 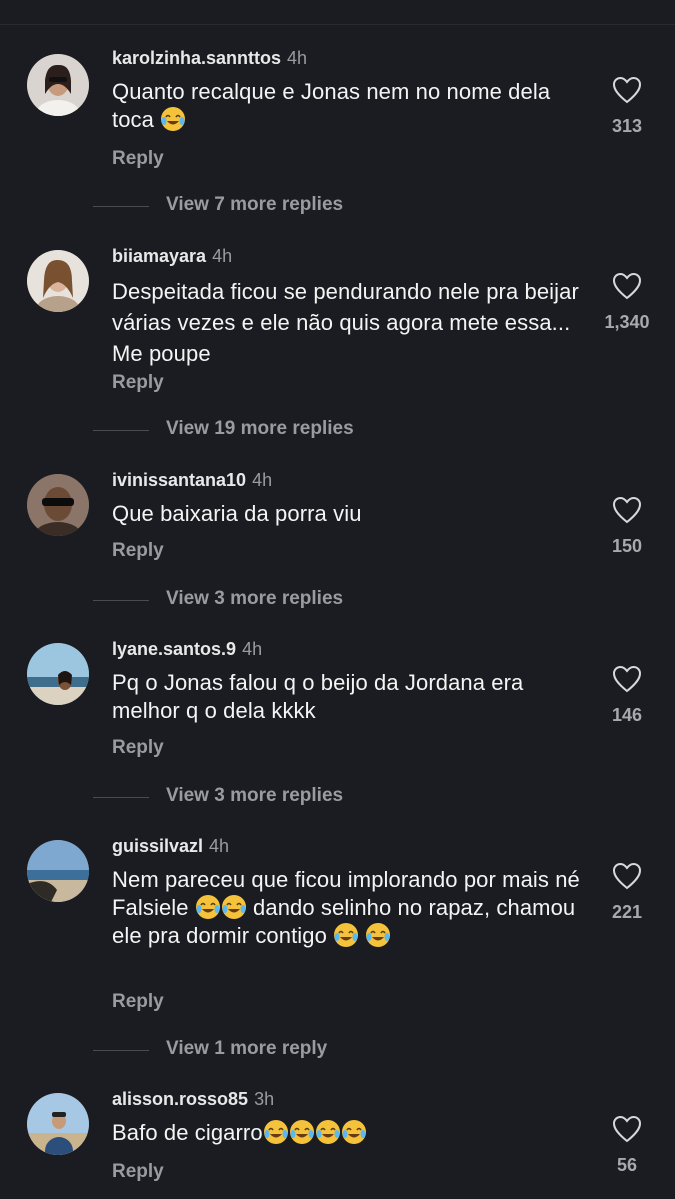 What do you see at coordinates (254, 205) in the screenshot?
I see `view-replies-link: View 7 more replies` at bounding box center [254, 205].